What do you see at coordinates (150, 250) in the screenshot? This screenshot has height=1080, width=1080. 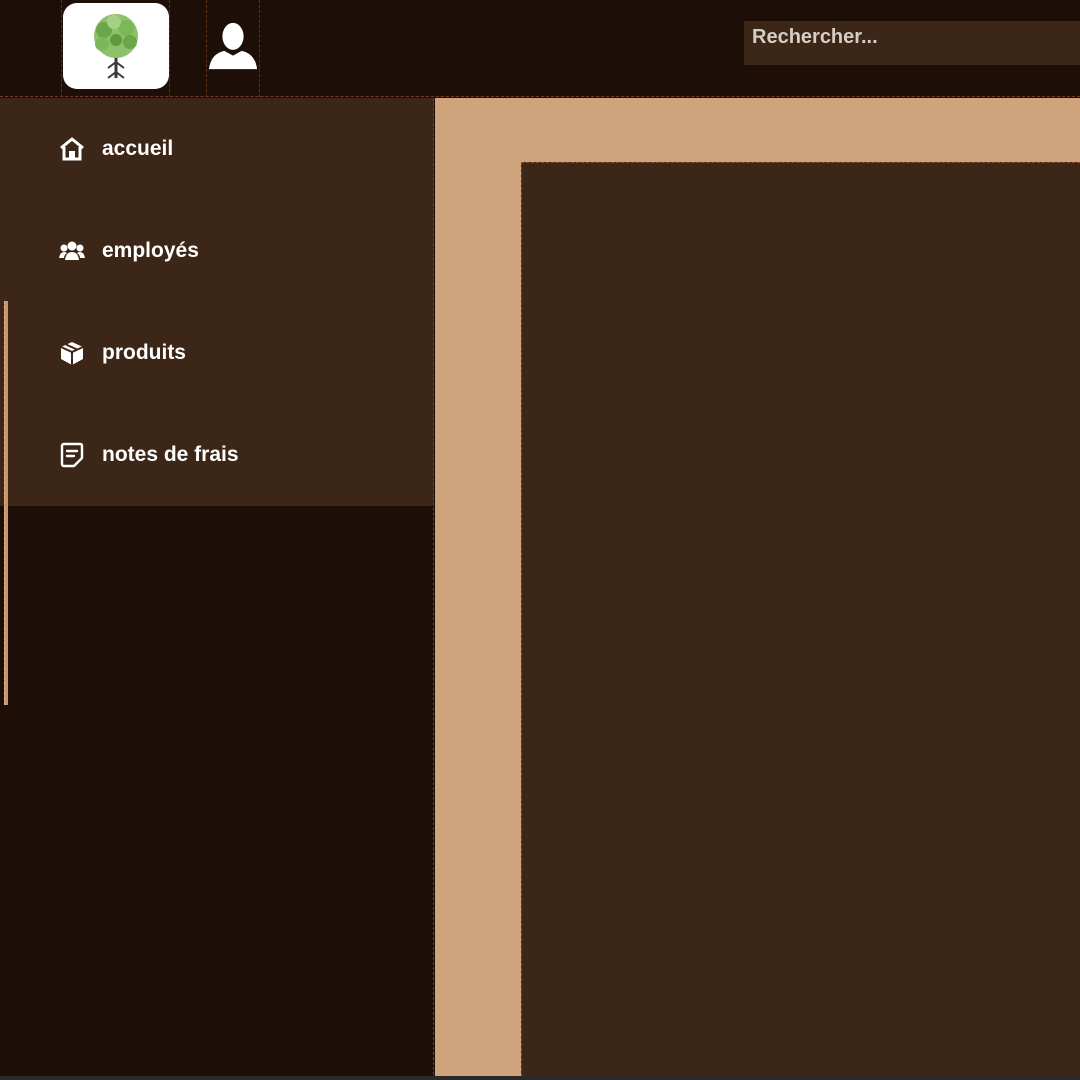 I see `sidebar-item-label: employés` at bounding box center [150, 250].